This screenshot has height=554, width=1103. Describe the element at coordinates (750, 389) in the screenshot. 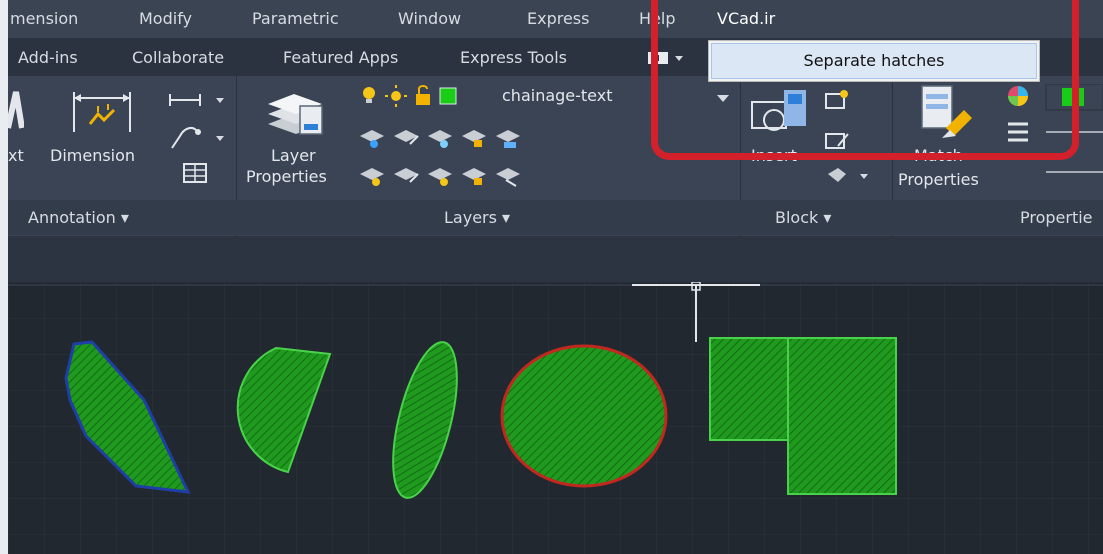

I see `hatch-shape-rect-left` at that location.